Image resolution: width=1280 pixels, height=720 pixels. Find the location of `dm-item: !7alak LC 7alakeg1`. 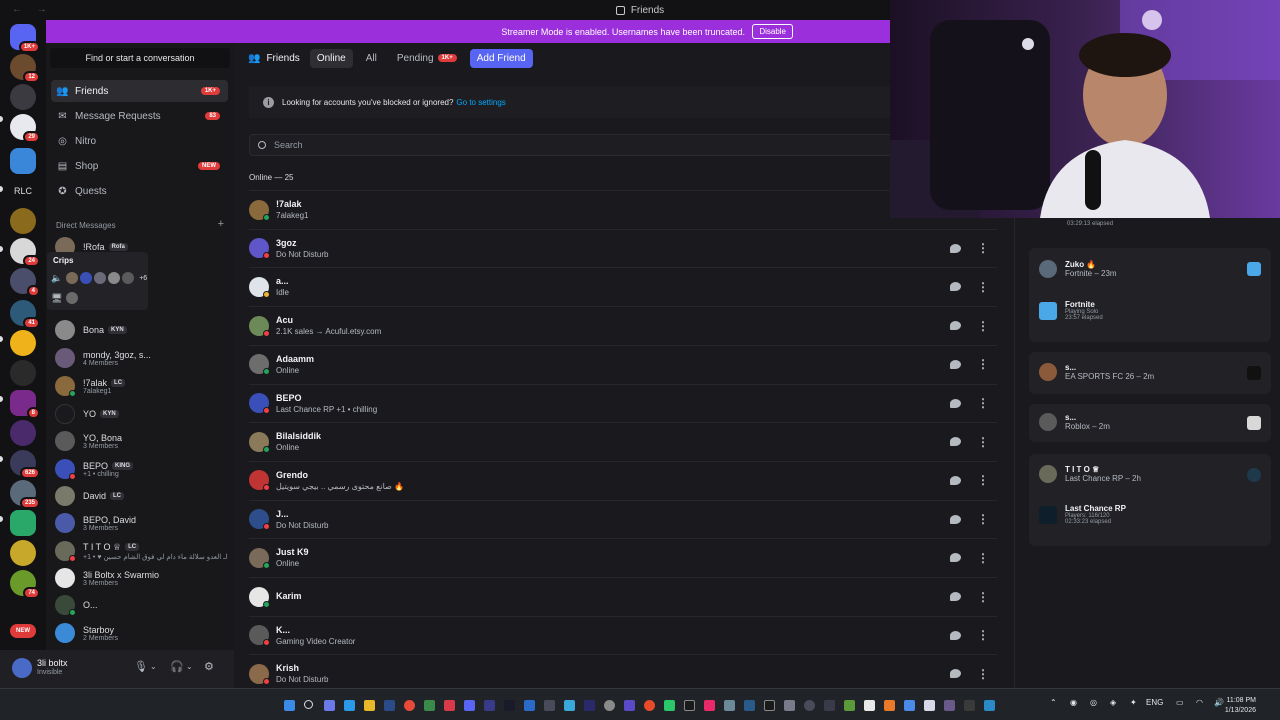

dm-item: !7alak LC 7alakeg1 is located at coordinates (139, 386).